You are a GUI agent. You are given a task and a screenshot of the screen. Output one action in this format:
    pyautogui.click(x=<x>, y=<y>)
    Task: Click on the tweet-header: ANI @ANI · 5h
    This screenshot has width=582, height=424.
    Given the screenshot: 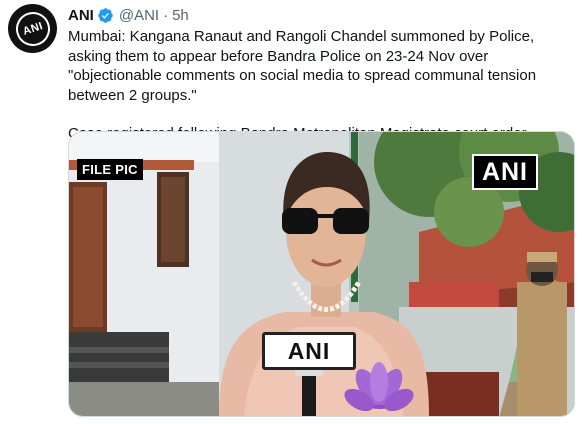 What is the action you would take?
    pyautogui.click(x=128, y=15)
    